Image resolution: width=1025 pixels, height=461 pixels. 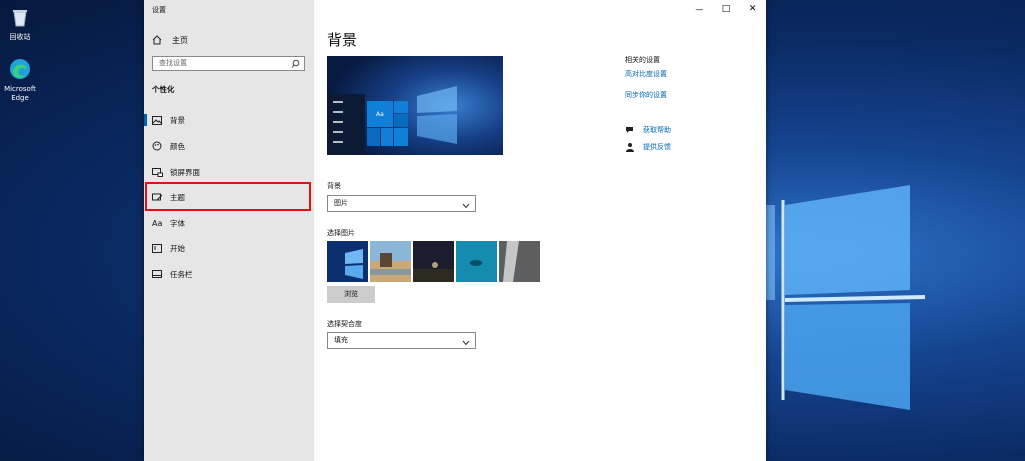 I want to click on related-settings-heading: 相关的设置, so click(x=642, y=60).